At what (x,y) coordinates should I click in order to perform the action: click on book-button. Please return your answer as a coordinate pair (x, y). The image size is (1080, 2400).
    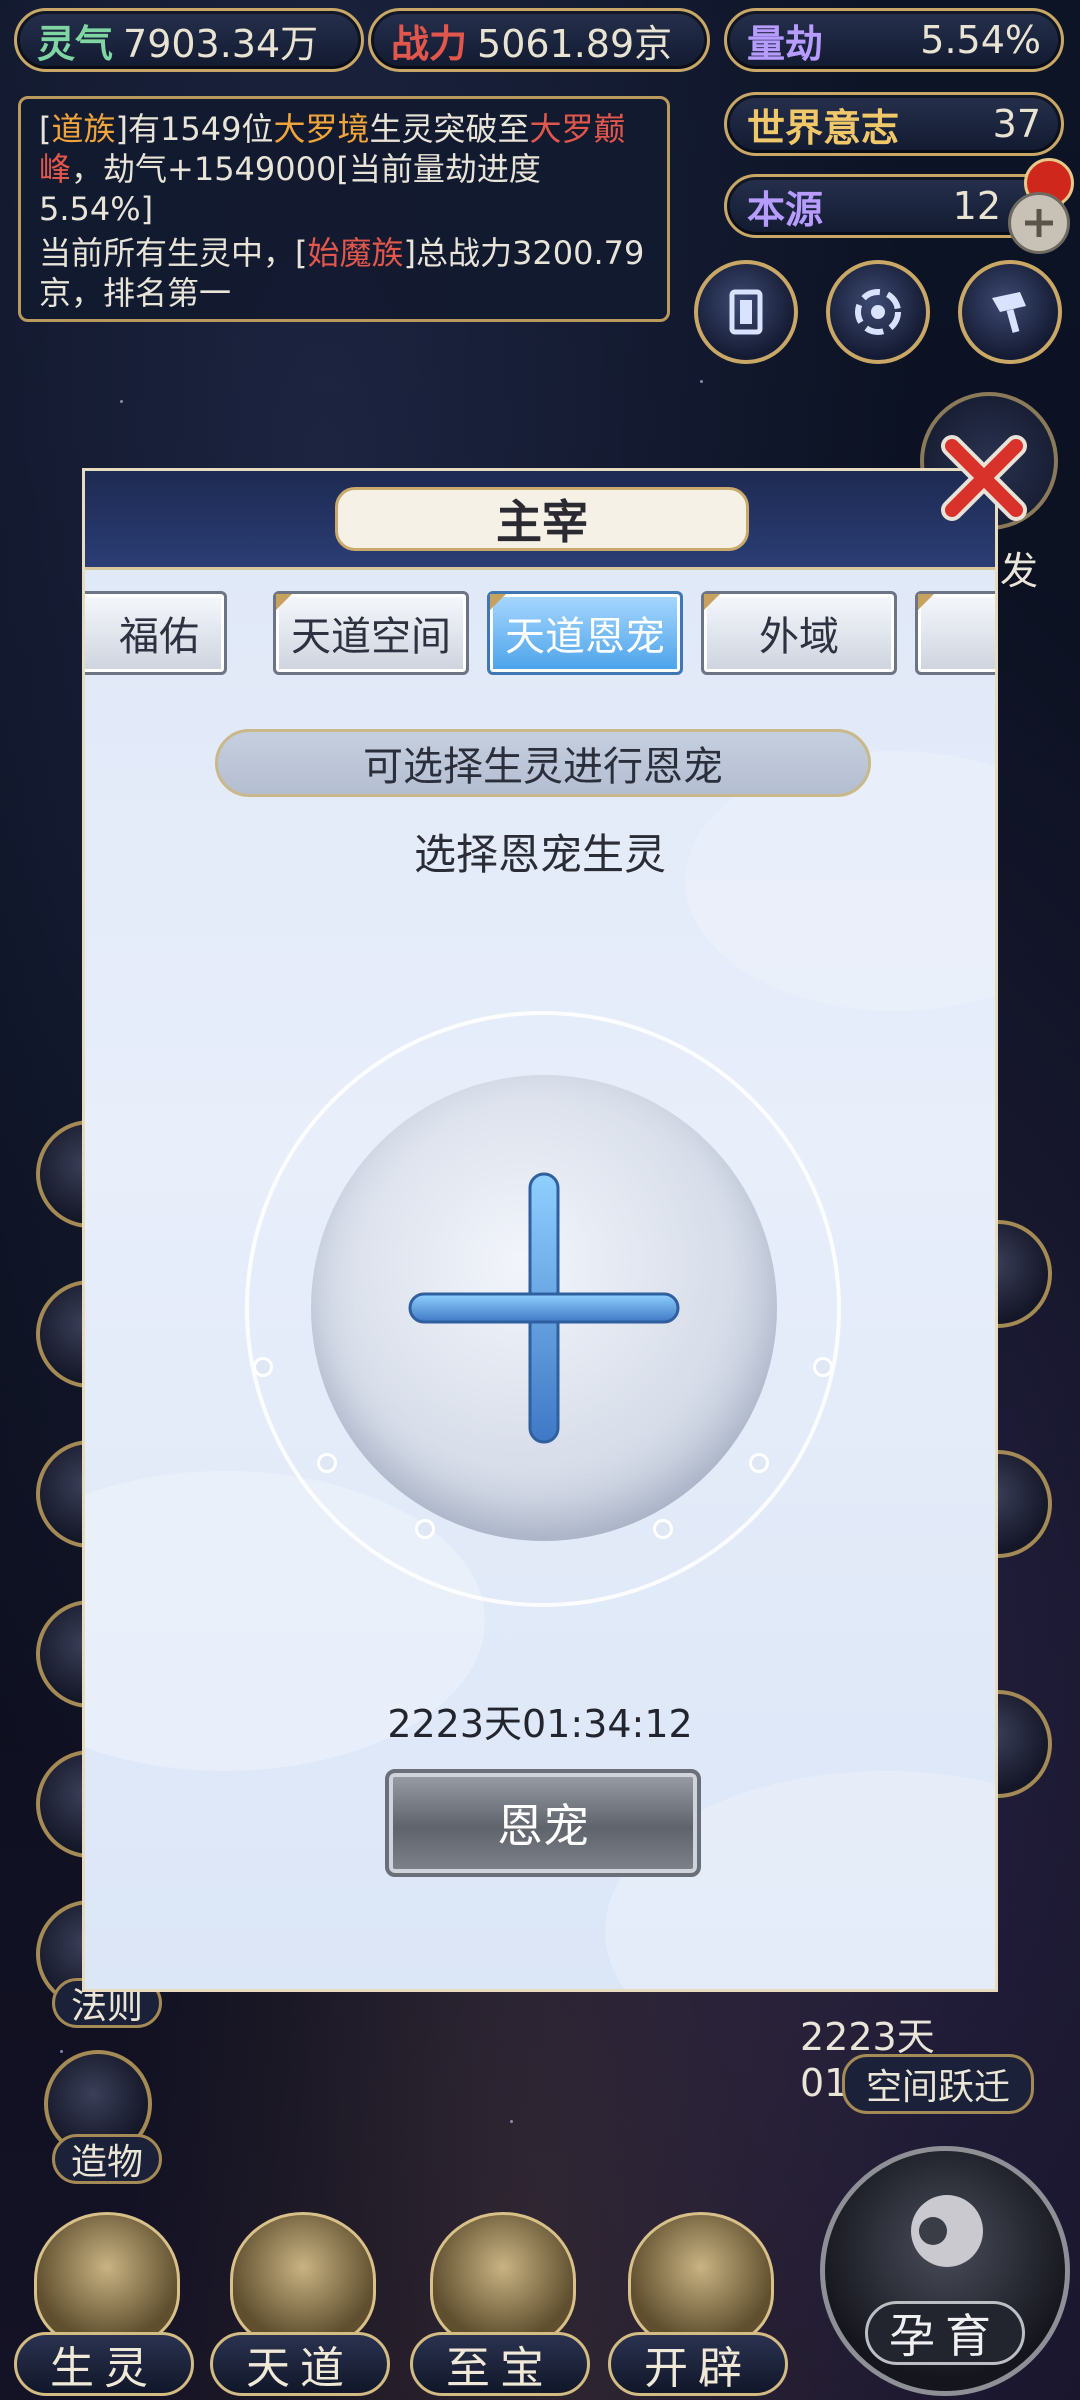
    Looking at the image, I should click on (746, 312).